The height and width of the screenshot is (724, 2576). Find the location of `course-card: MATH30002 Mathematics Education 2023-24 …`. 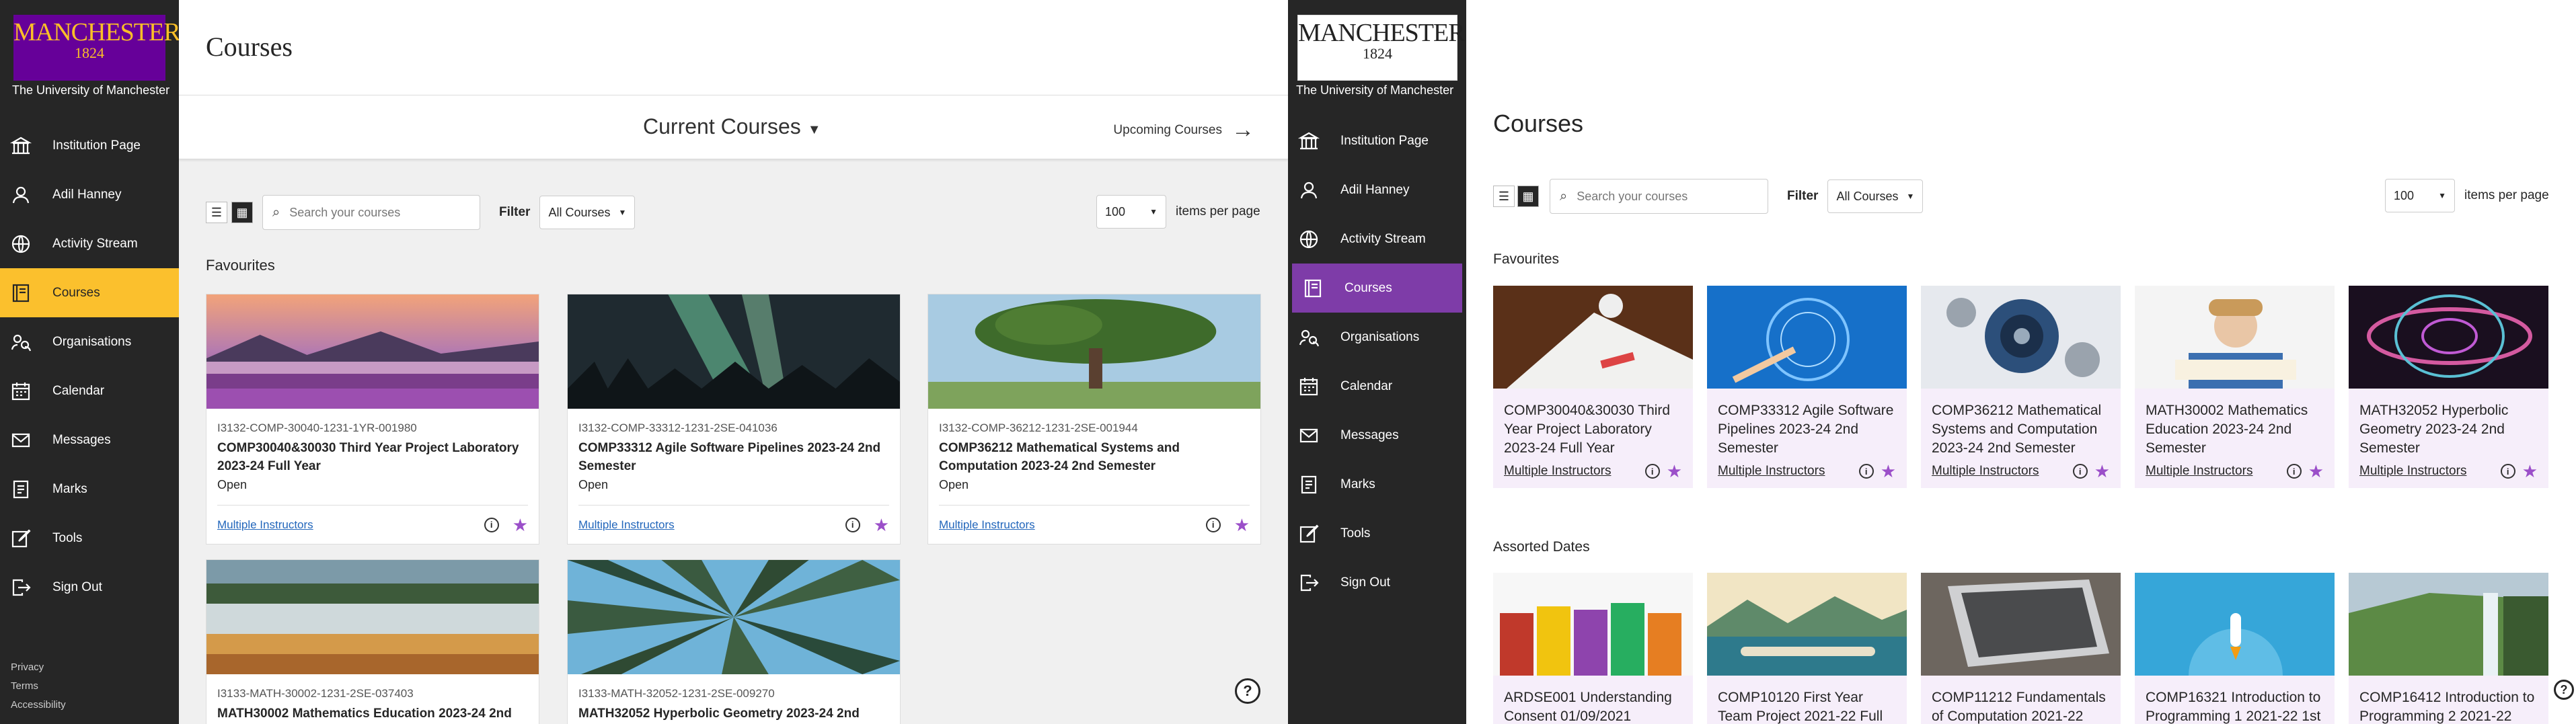

course-card: MATH30002 Mathematics Education 2023-24 … is located at coordinates (2235, 387).